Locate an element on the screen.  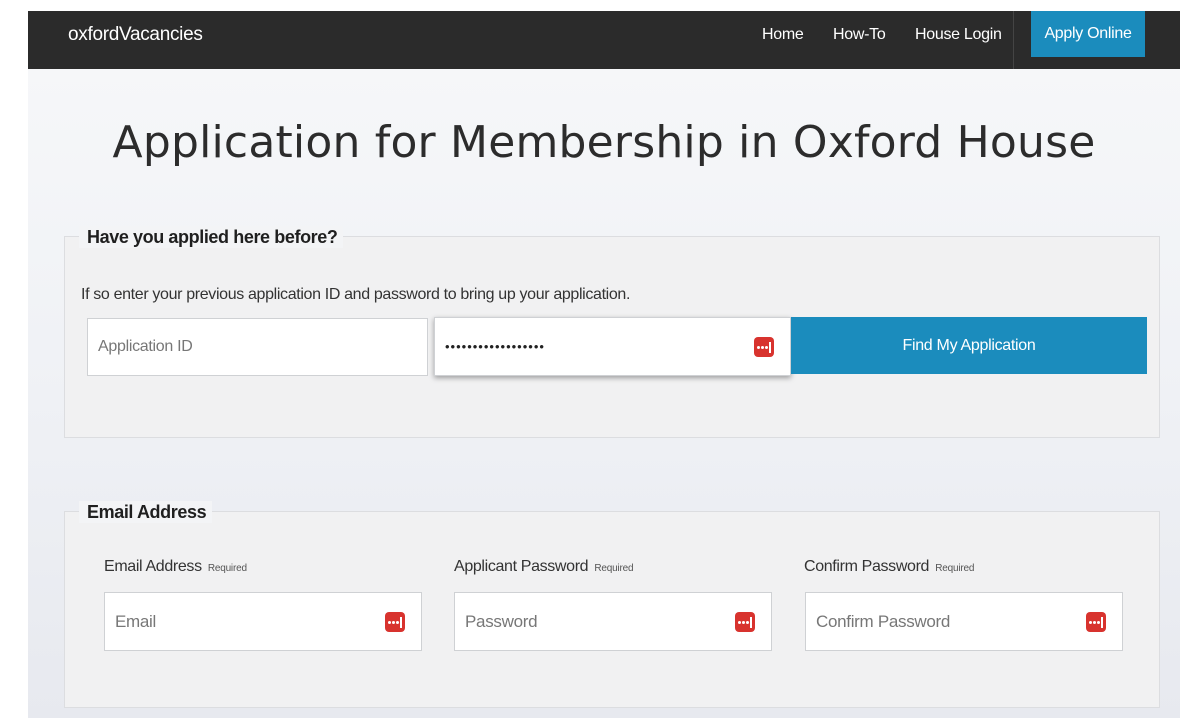
brand-logo: oxfordVacancies is located at coordinates (135, 35).